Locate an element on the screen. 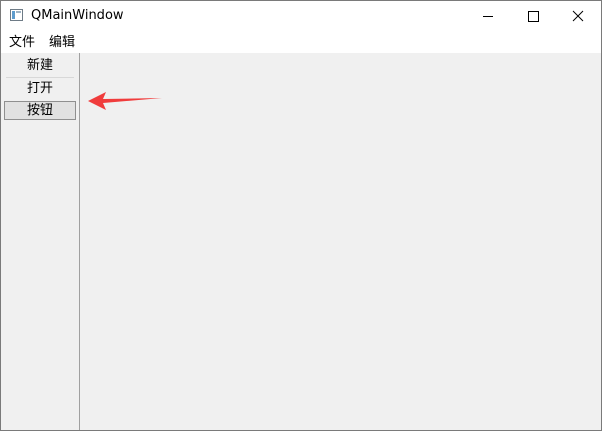 The height and width of the screenshot is (431, 602). maximize-button is located at coordinates (533, 16).